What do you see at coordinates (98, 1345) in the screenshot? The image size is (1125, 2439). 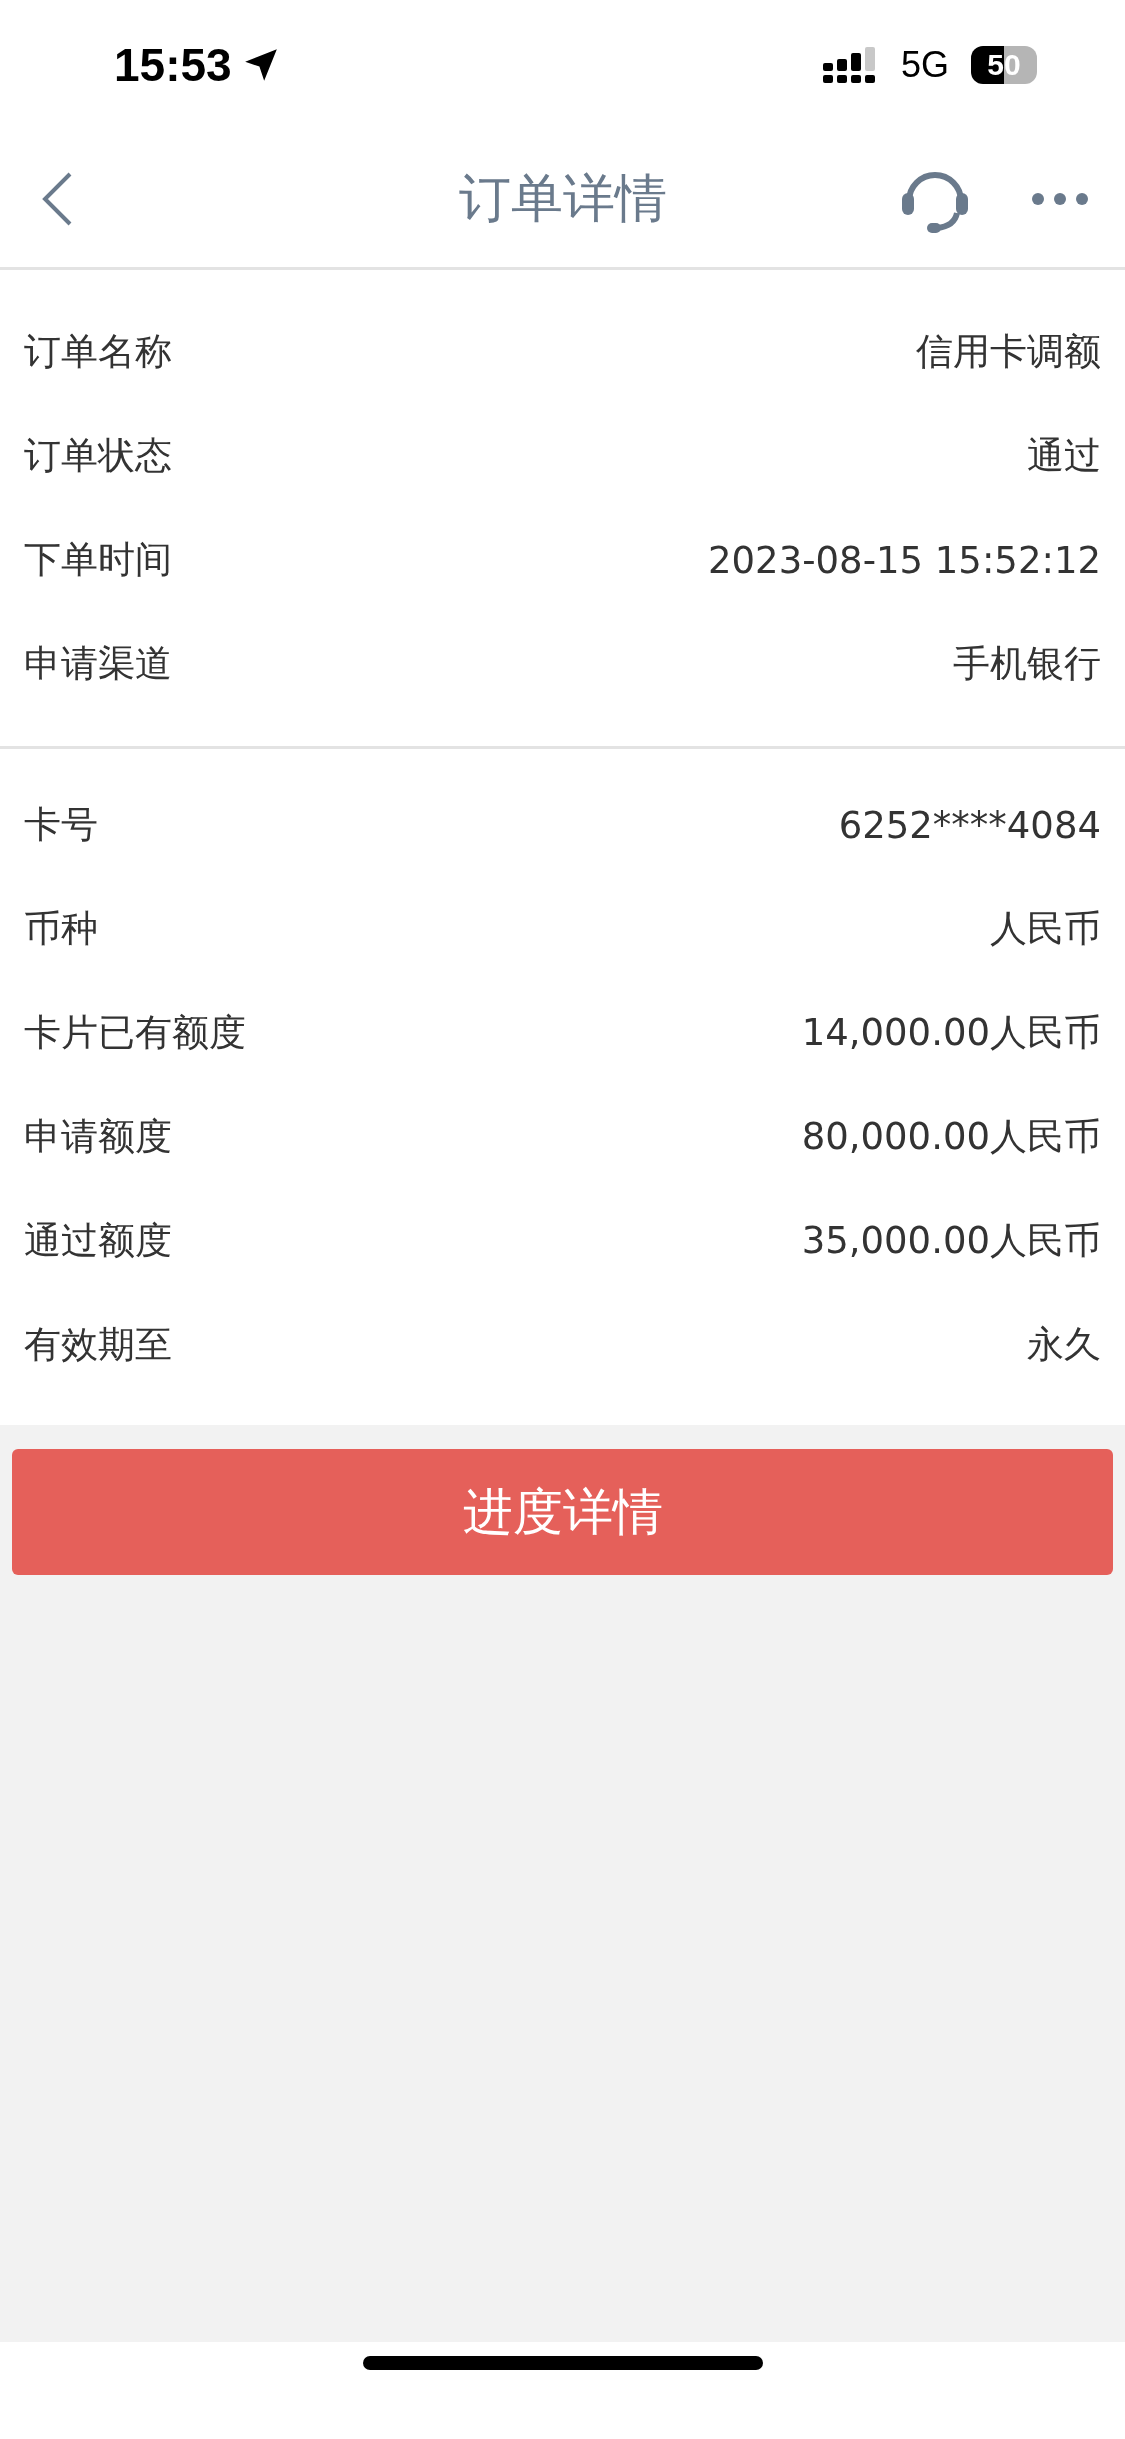 I see `field-label: 有效期至` at bounding box center [98, 1345].